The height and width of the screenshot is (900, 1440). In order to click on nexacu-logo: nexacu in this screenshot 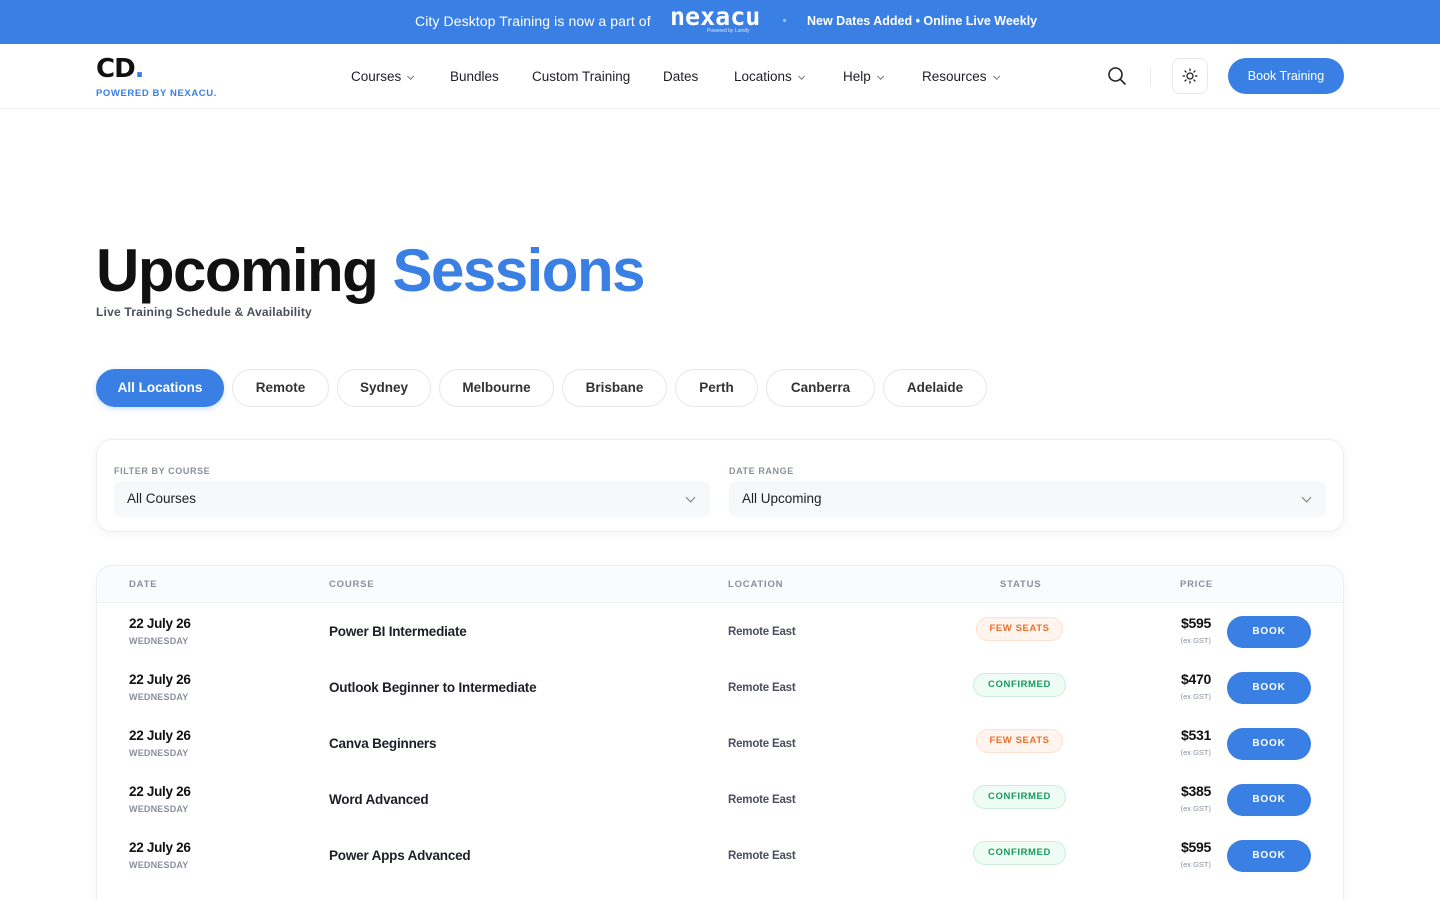, I will do `click(715, 17)`.